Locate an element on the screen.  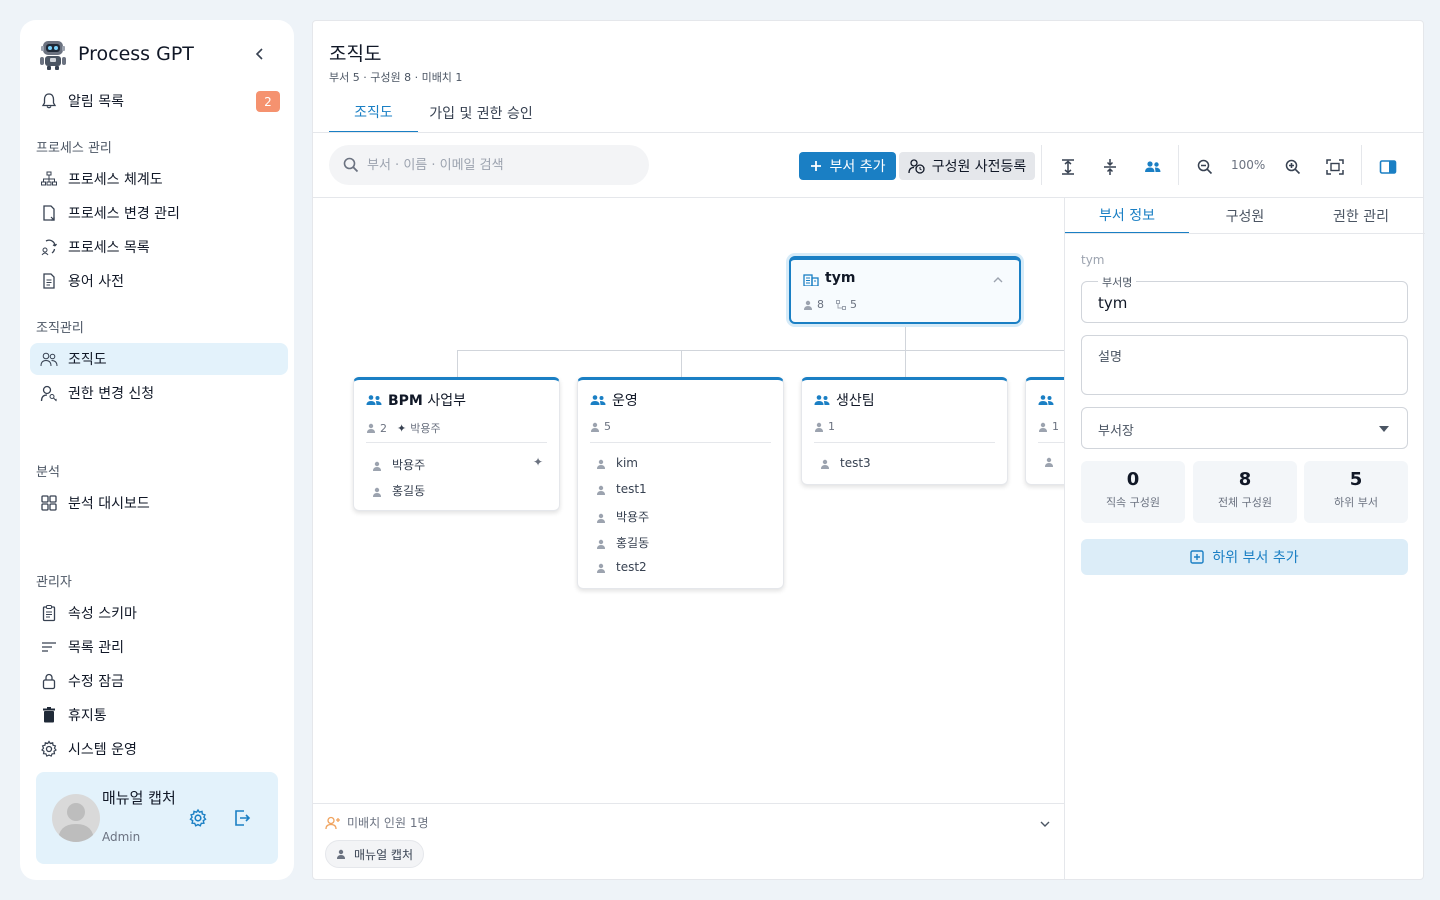
members-toggle-icon is located at coordinates (1153, 167).